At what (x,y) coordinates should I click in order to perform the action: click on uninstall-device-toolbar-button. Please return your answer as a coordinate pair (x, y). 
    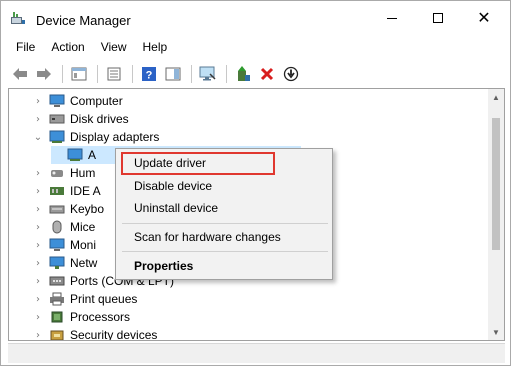
    Looking at the image, I should click on (267, 74).